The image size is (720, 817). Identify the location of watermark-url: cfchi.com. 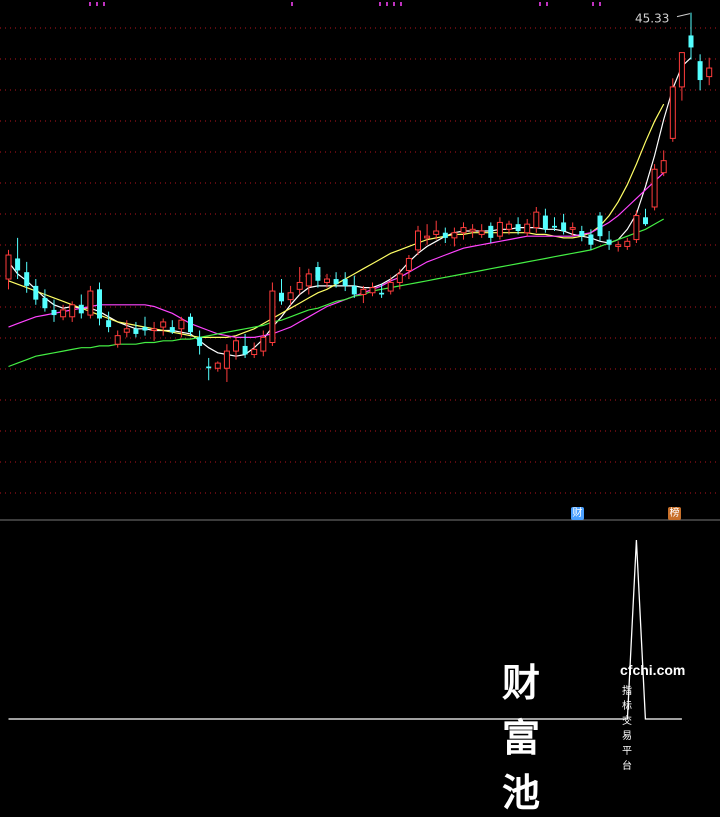
(653, 670).